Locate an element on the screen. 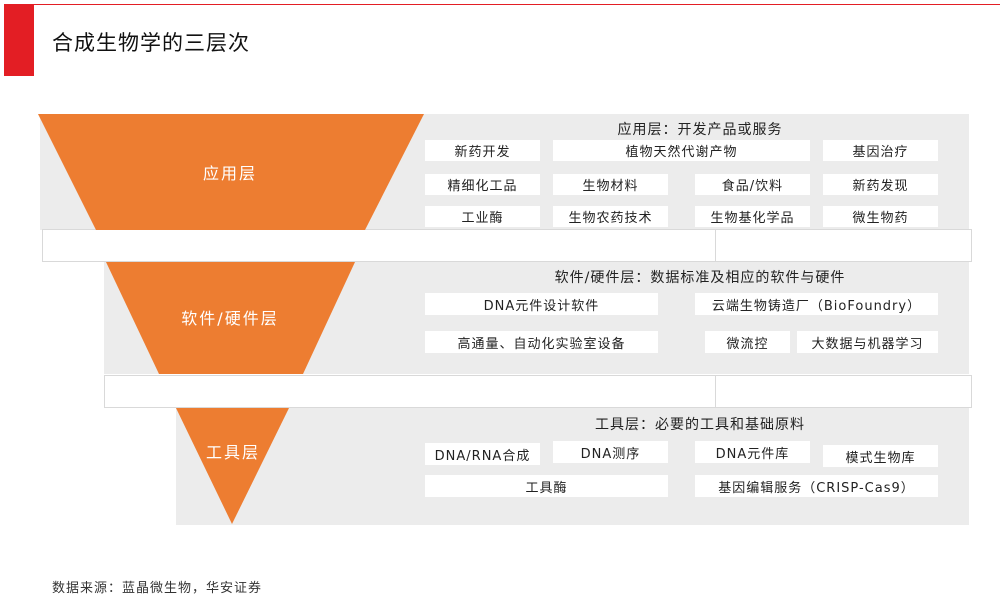 This screenshot has width=1000, height=602. item-biopesticide-tech: 生物农药技术 is located at coordinates (610, 216).